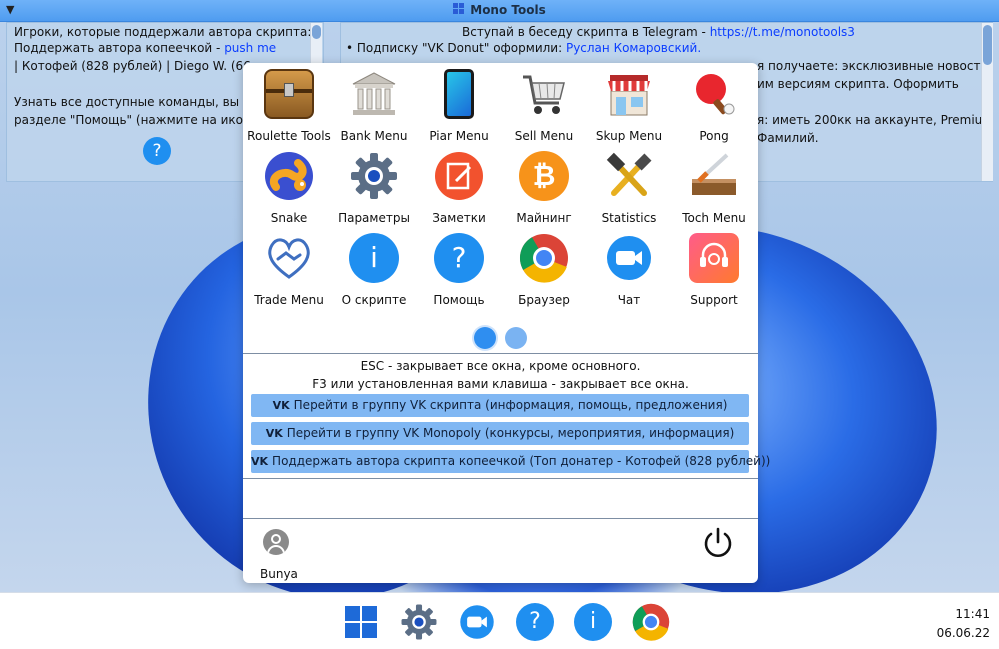 This screenshot has height=649, width=999. Describe the element at coordinates (456, 48) in the screenshot. I see `donut-line-text: • Подписку "VK Donut" оформили:` at that location.